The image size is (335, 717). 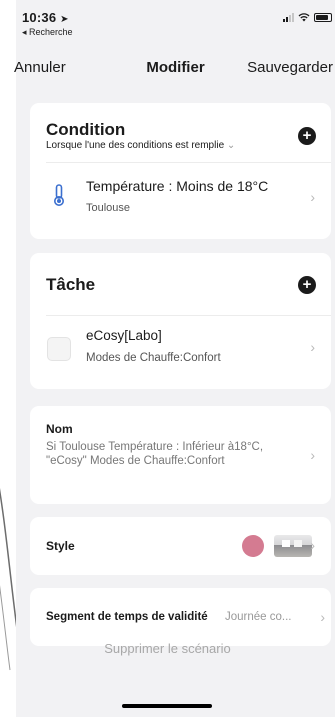 I want to click on task-item-detail: Modes de Chauffe:Confort, so click(x=153, y=358).